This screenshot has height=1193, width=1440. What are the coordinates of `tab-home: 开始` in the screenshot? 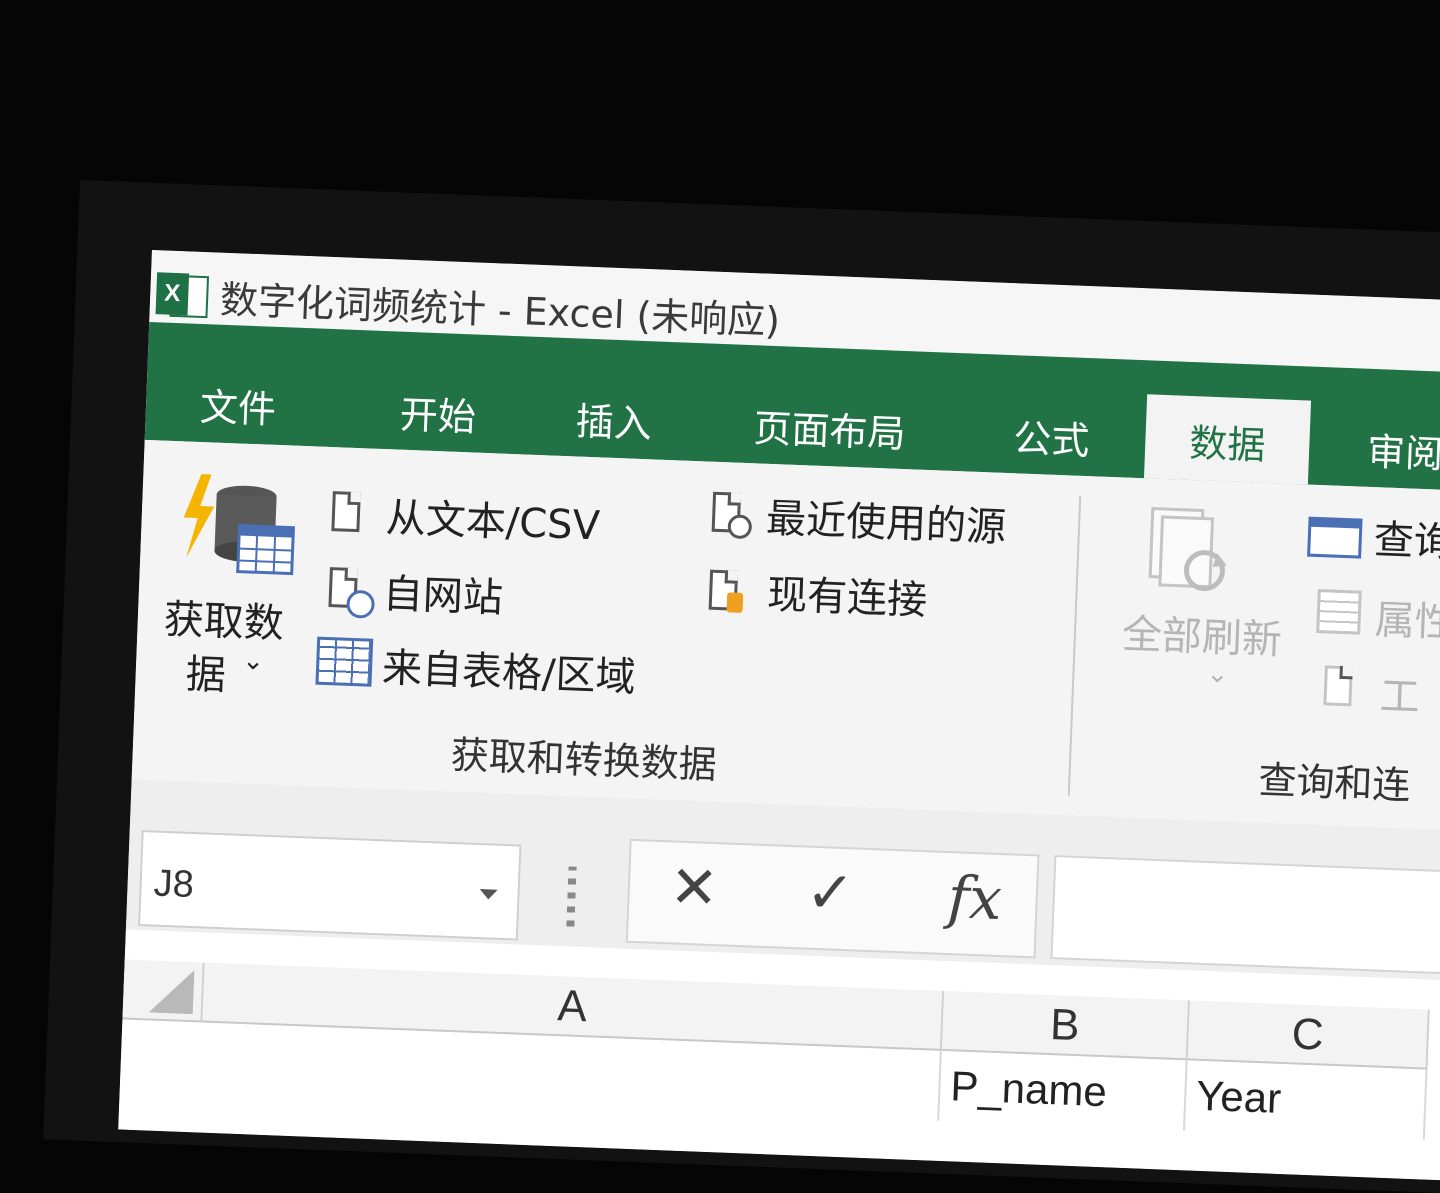 It's located at (438, 413).